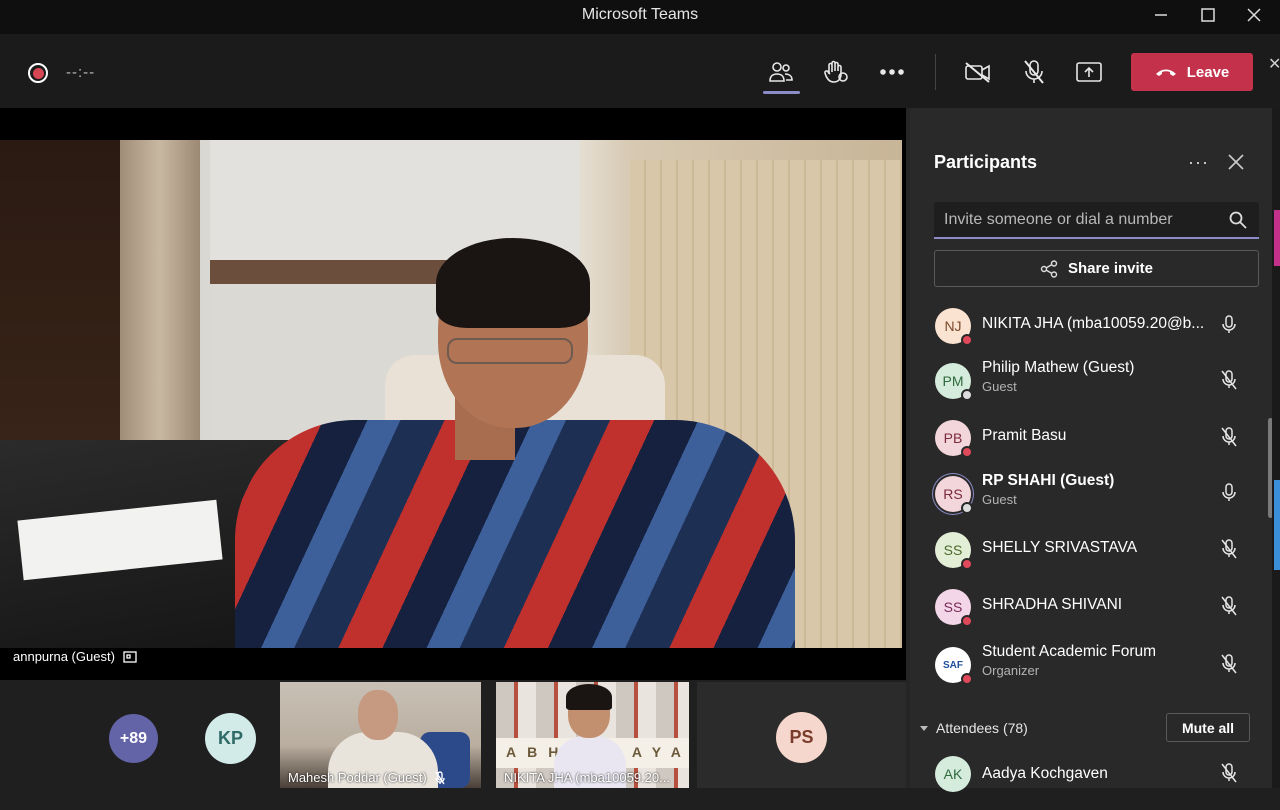 This screenshot has width=1280, height=810. I want to click on phone-hangup-icon, so click(1165, 72).